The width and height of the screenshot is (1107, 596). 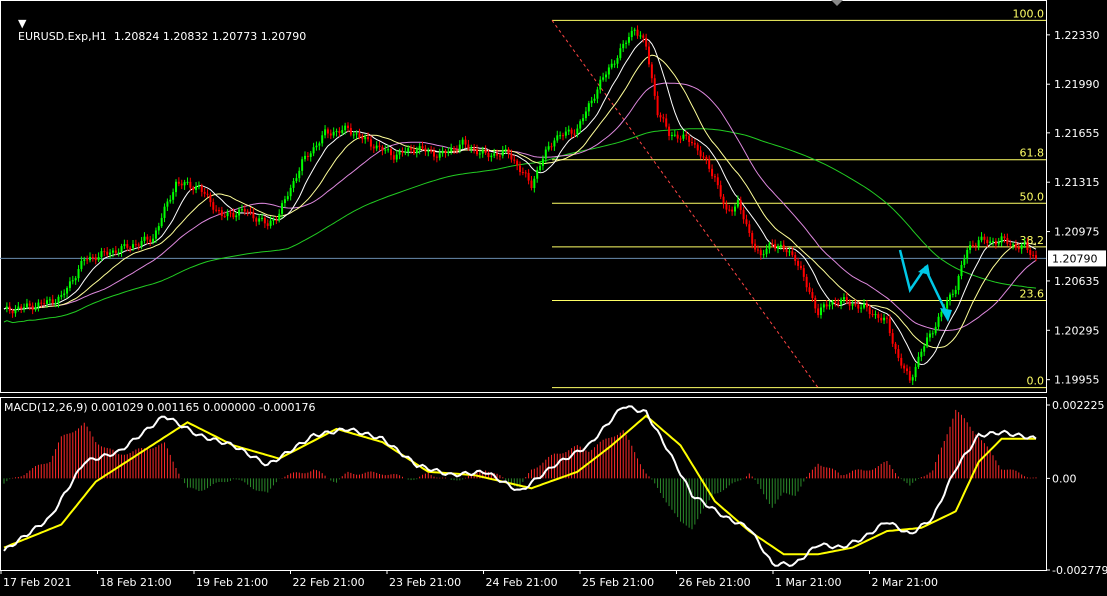 I want to click on time-axis-label: 18 Feb 21:00, so click(x=136, y=582).